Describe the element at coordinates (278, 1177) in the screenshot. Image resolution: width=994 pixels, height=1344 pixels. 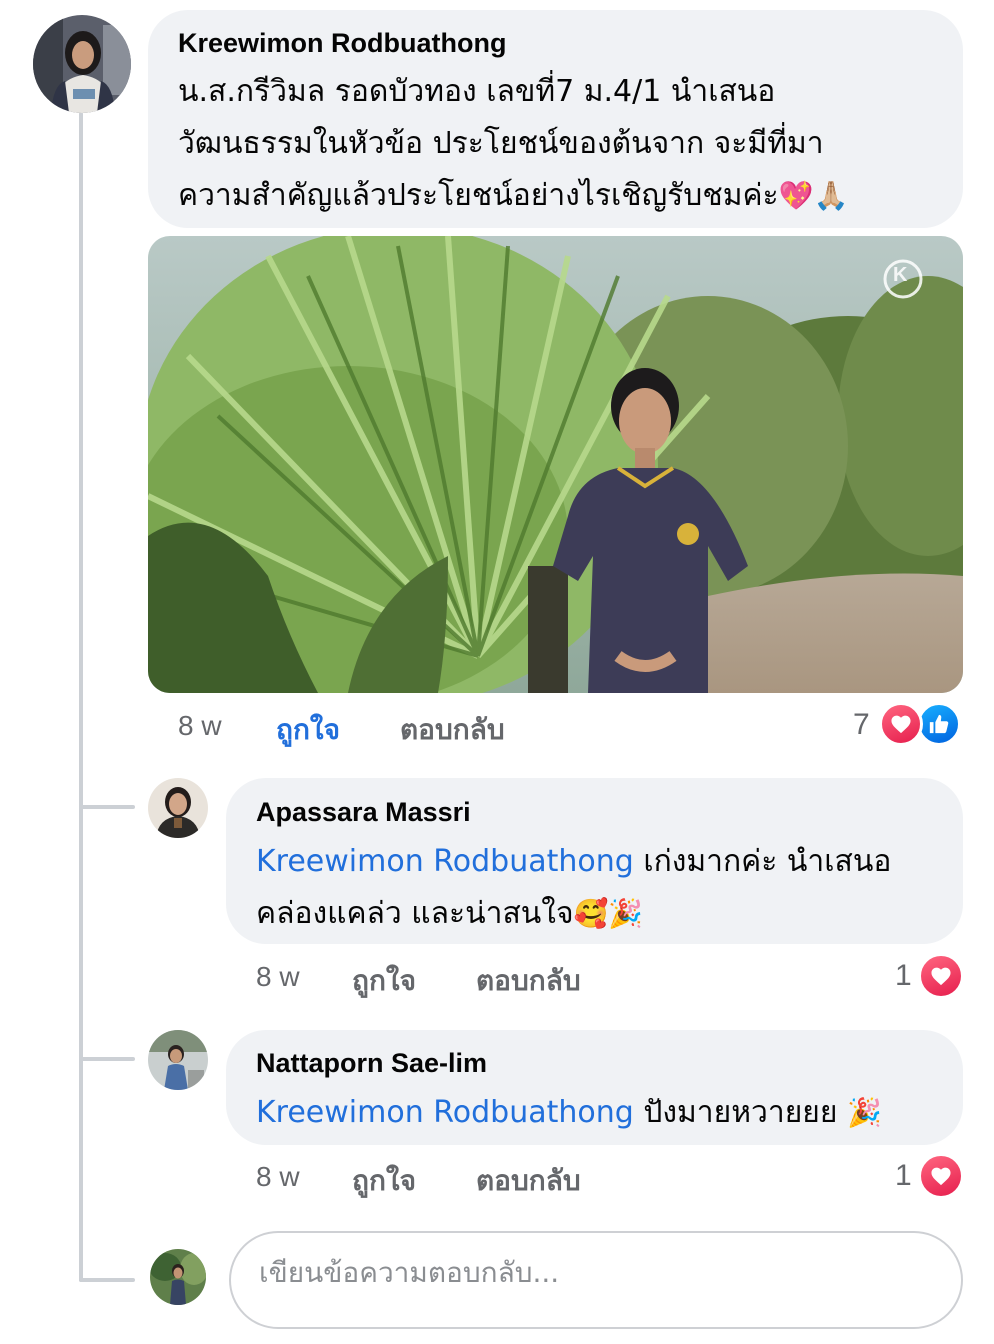
I see `reply-timestamp-2: 8 w` at that location.